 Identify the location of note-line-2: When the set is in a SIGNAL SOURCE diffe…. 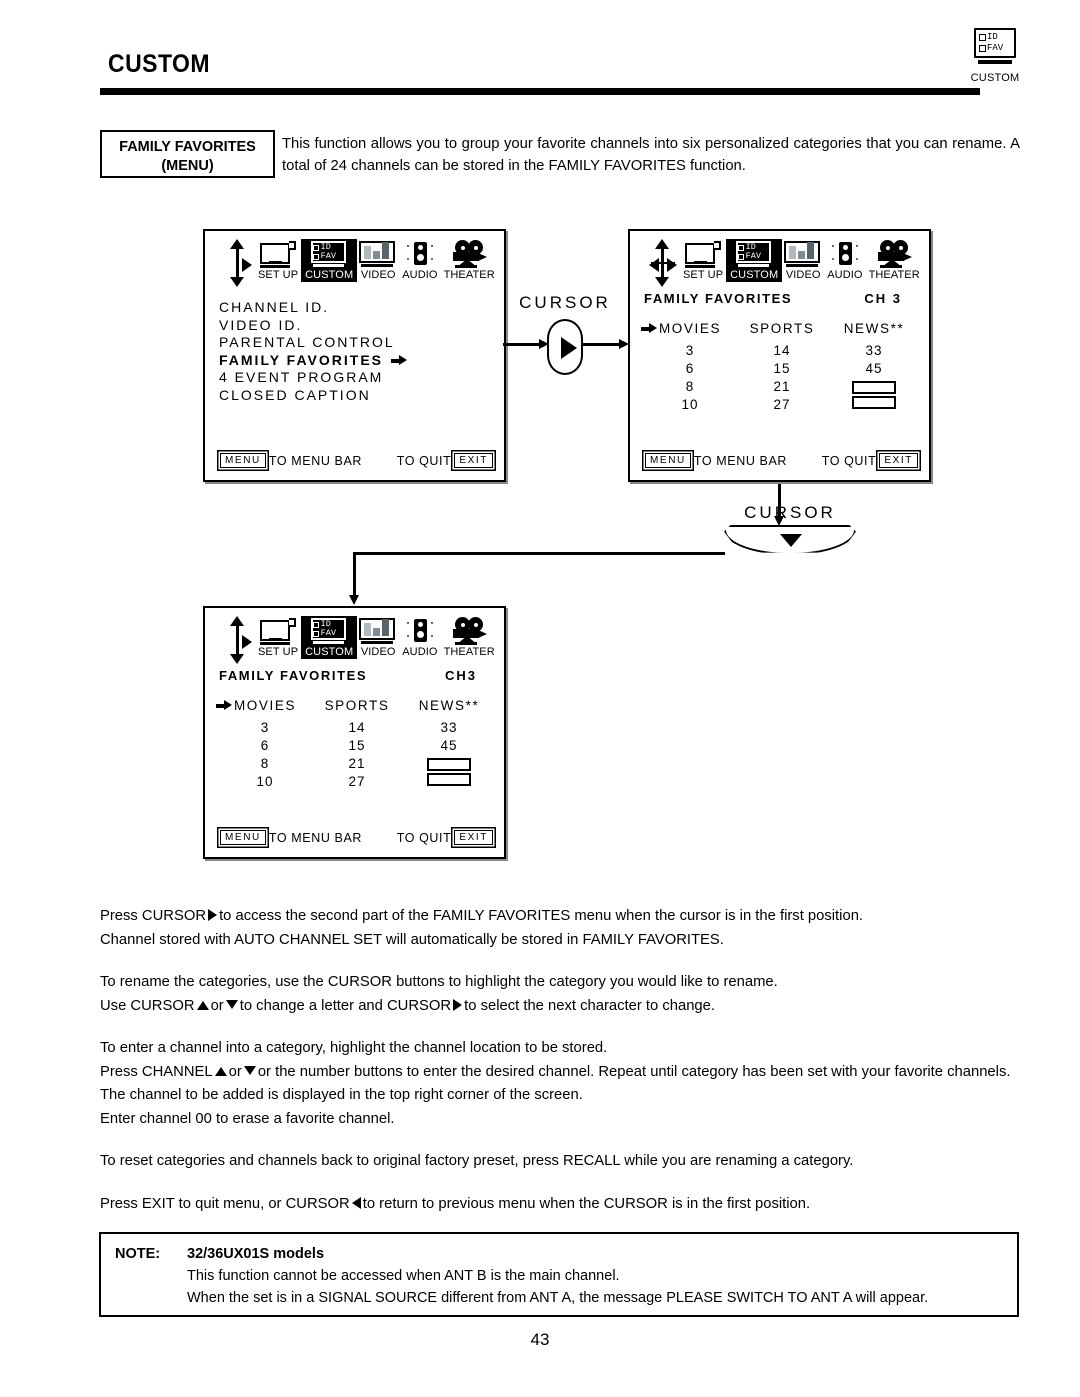
(558, 1298).